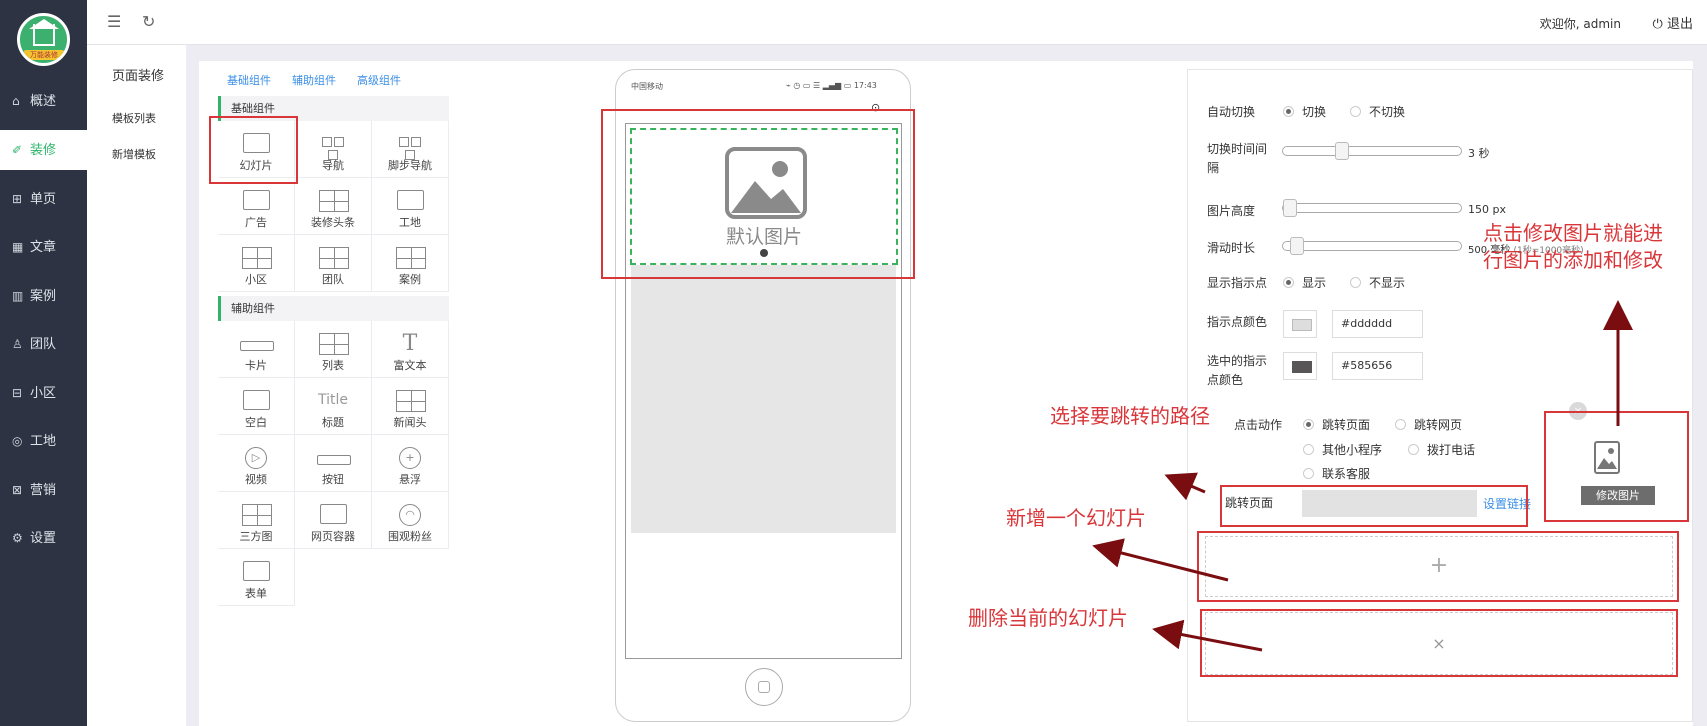  I want to click on action-radio-miniprogram: 其他小程序, so click(1342, 449).